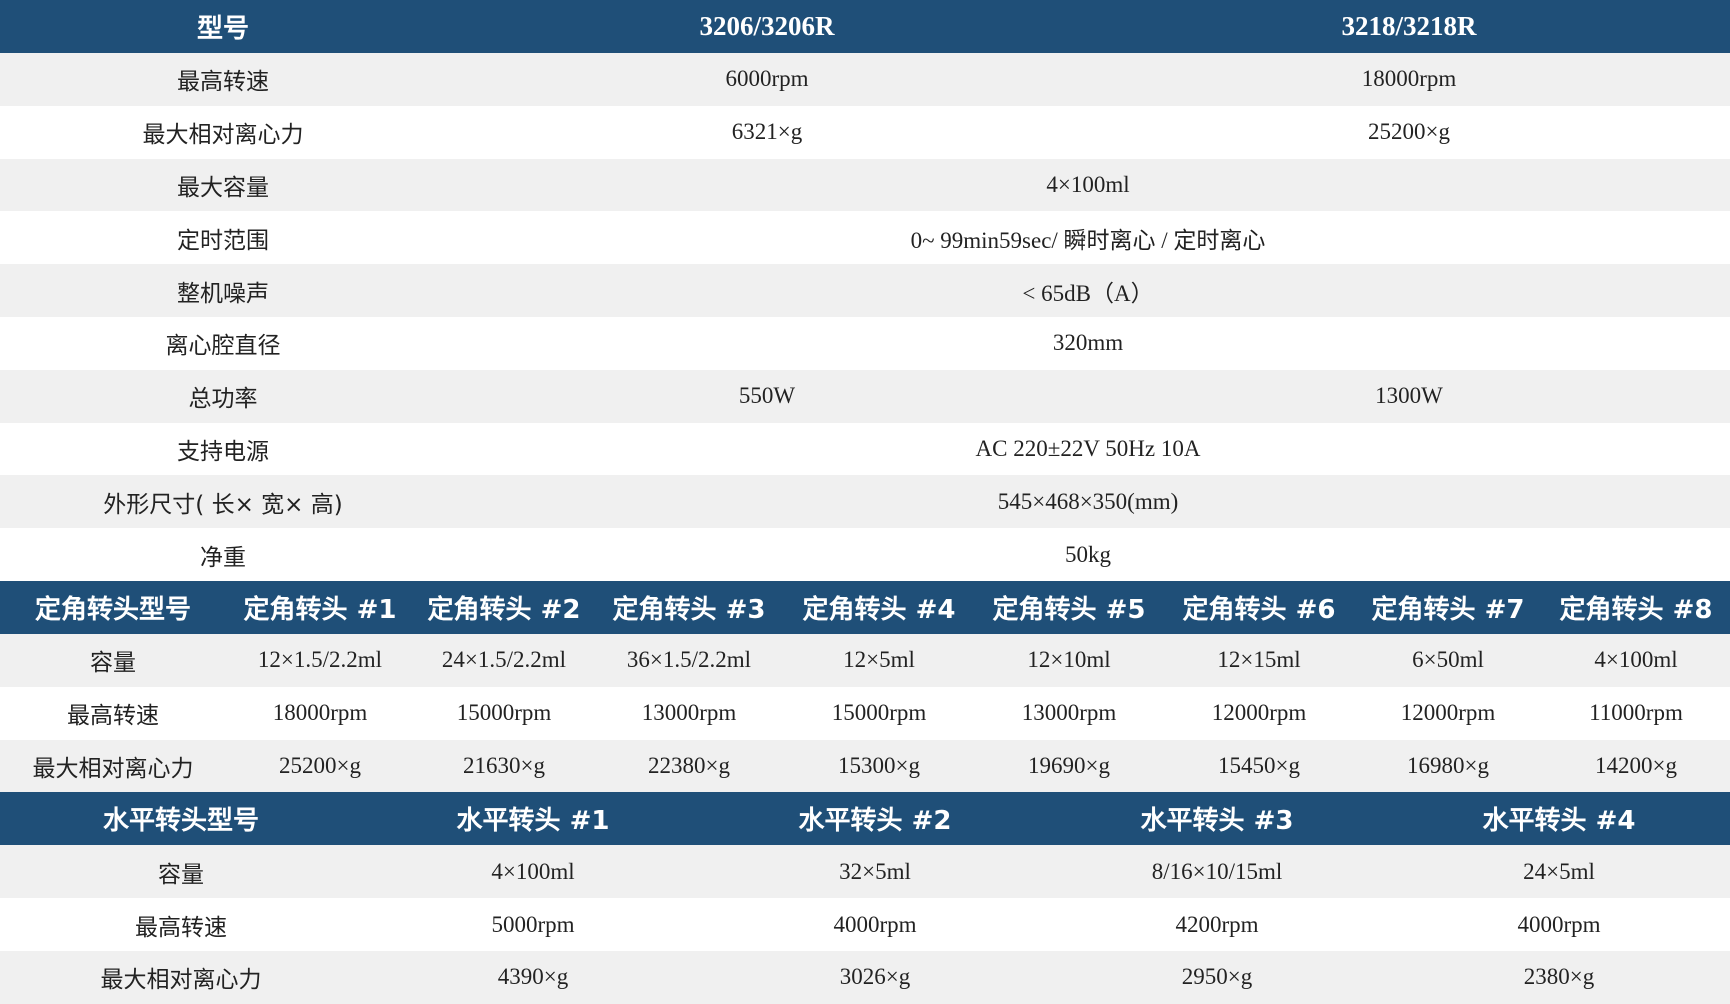 The width and height of the screenshot is (1730, 1004). Describe the element at coordinates (1069, 607) in the screenshot. I see `header-rotor-5: 定角转头 #5` at that location.